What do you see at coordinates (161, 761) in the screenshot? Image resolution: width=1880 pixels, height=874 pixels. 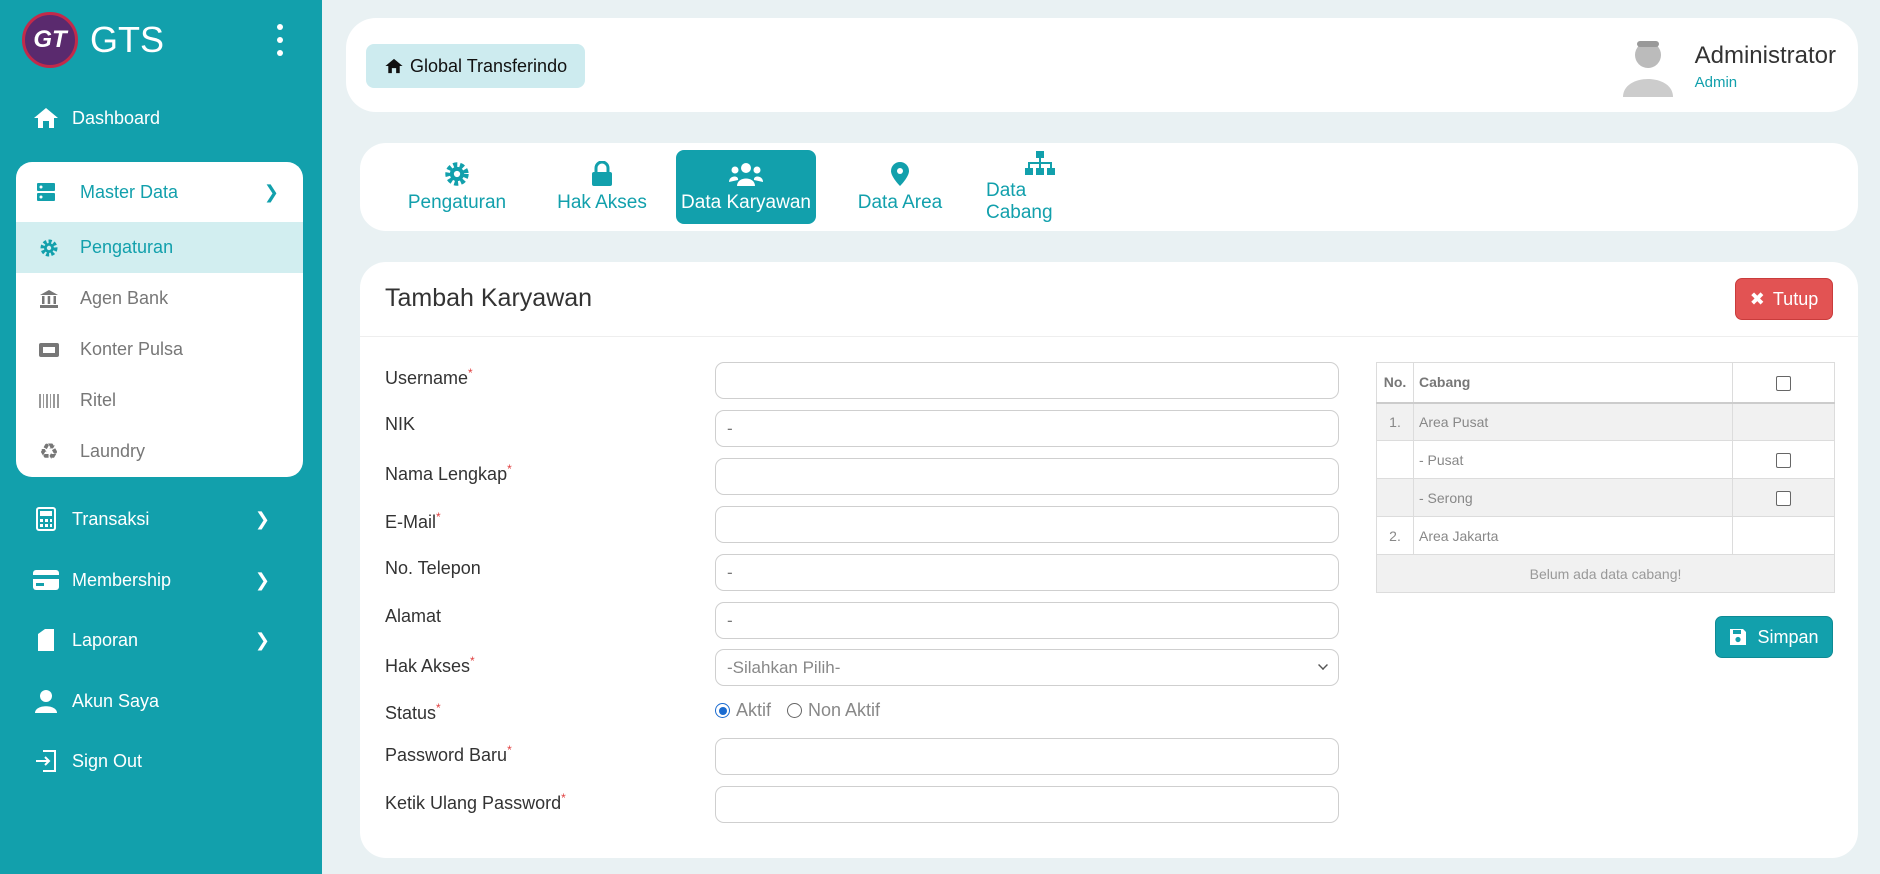 I see `sidebar-item-sign-out: Sign Out` at bounding box center [161, 761].